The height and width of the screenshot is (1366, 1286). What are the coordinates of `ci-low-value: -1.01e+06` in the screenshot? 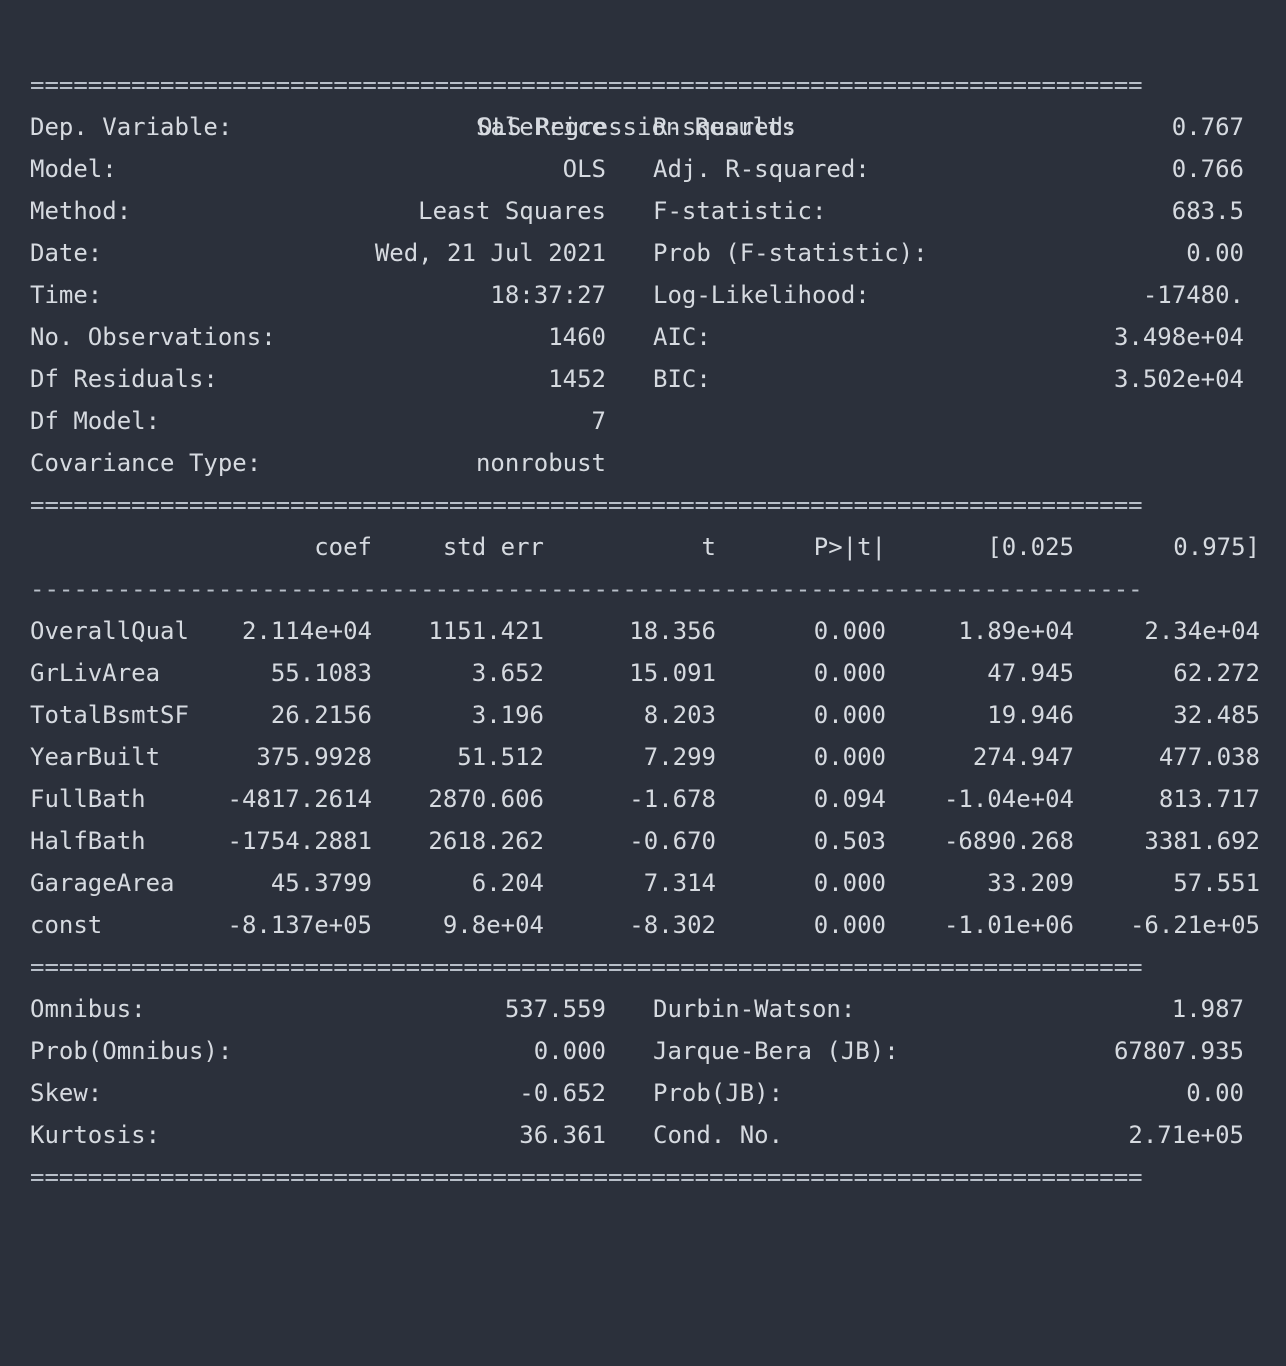 It's located at (1008, 925).